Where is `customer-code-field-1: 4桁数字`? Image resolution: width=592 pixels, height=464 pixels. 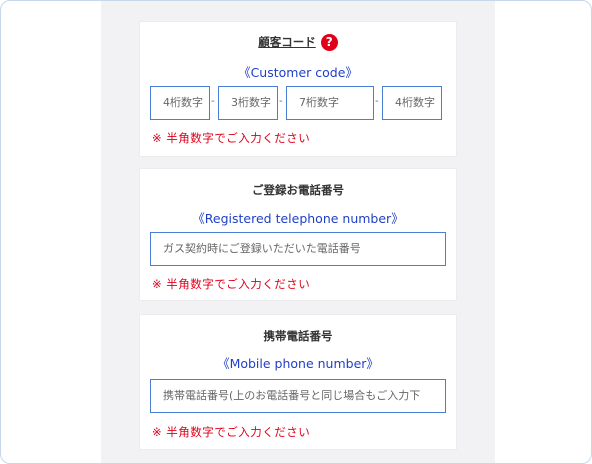 customer-code-field-1: 4桁数字 is located at coordinates (180, 103).